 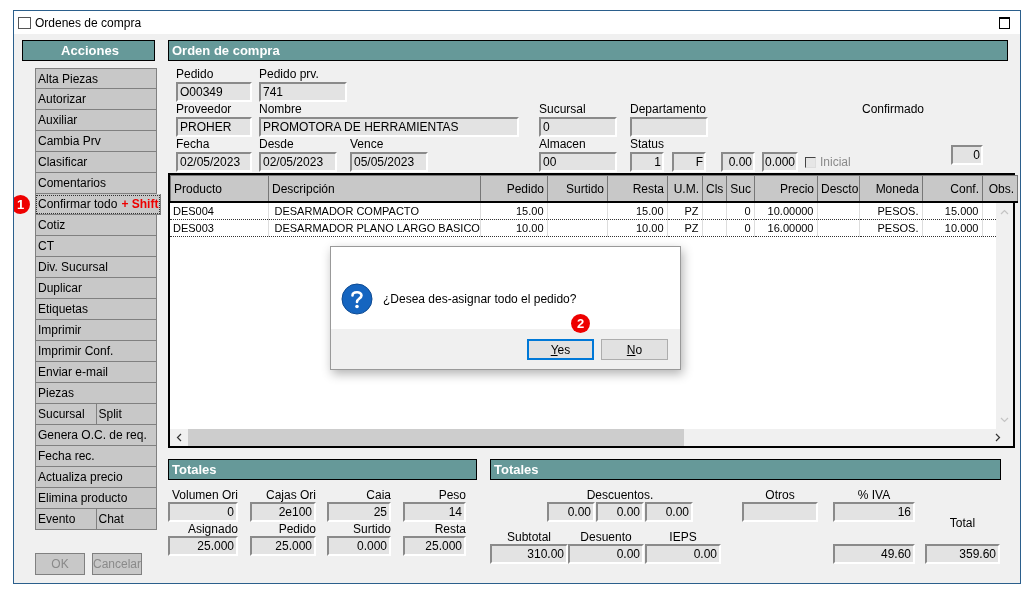 What do you see at coordinates (66, 414) in the screenshot?
I see `action-button: Sucursal` at bounding box center [66, 414].